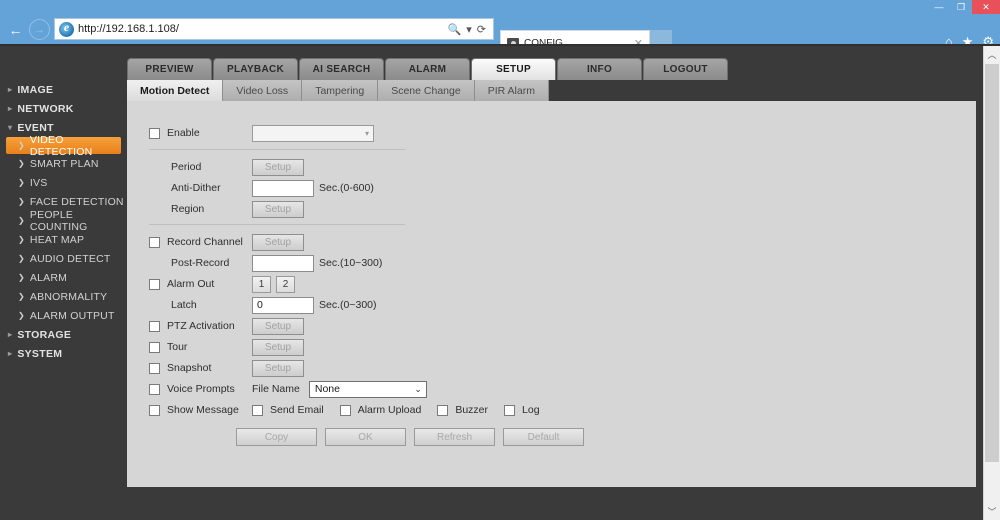  I want to click on alarm-upload-checkbox, so click(345, 410).